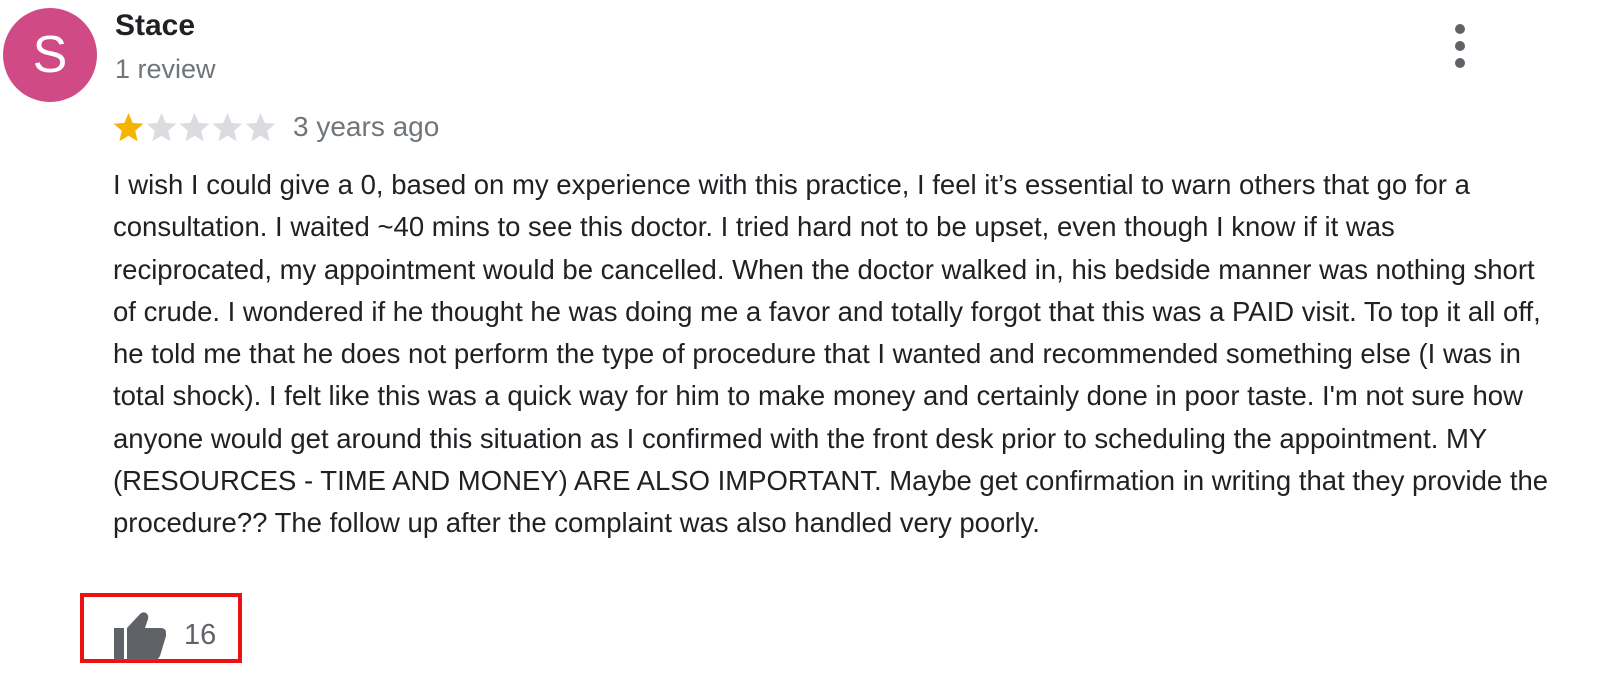  I want to click on rating-row: 3 years ago, so click(275, 127).